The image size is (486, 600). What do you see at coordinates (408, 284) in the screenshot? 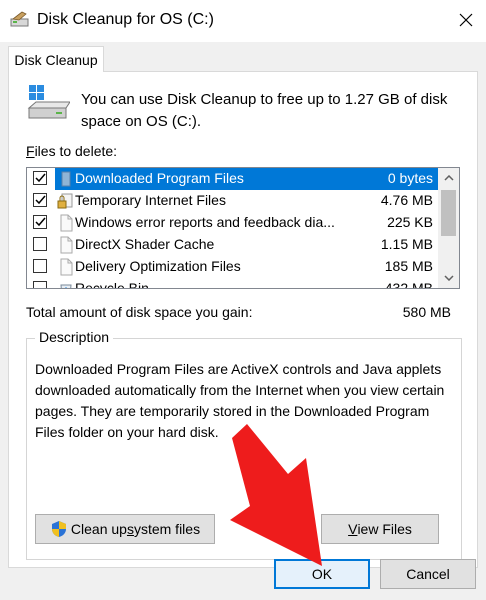
I see `file-size: 432 MB` at bounding box center [408, 284].